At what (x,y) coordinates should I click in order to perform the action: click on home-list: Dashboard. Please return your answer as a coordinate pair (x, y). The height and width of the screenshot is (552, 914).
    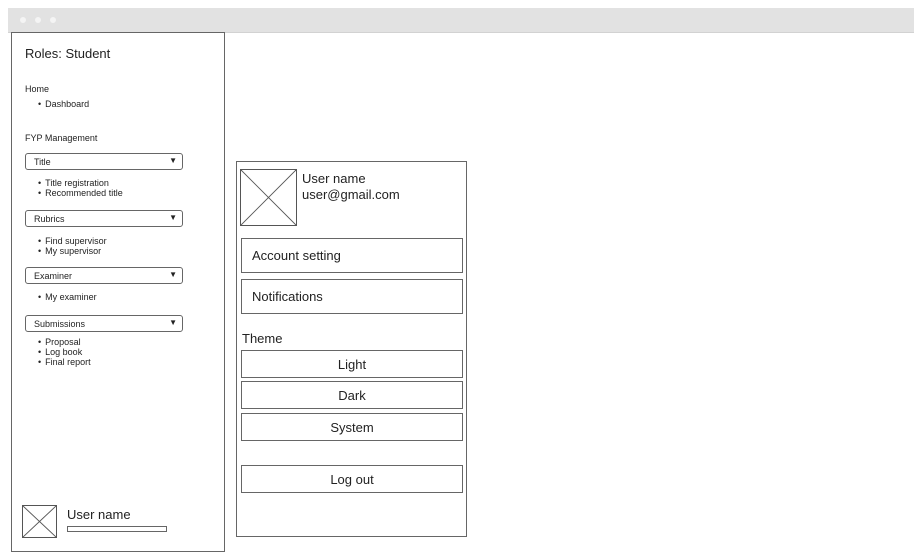
    Looking at the image, I should click on (63, 104).